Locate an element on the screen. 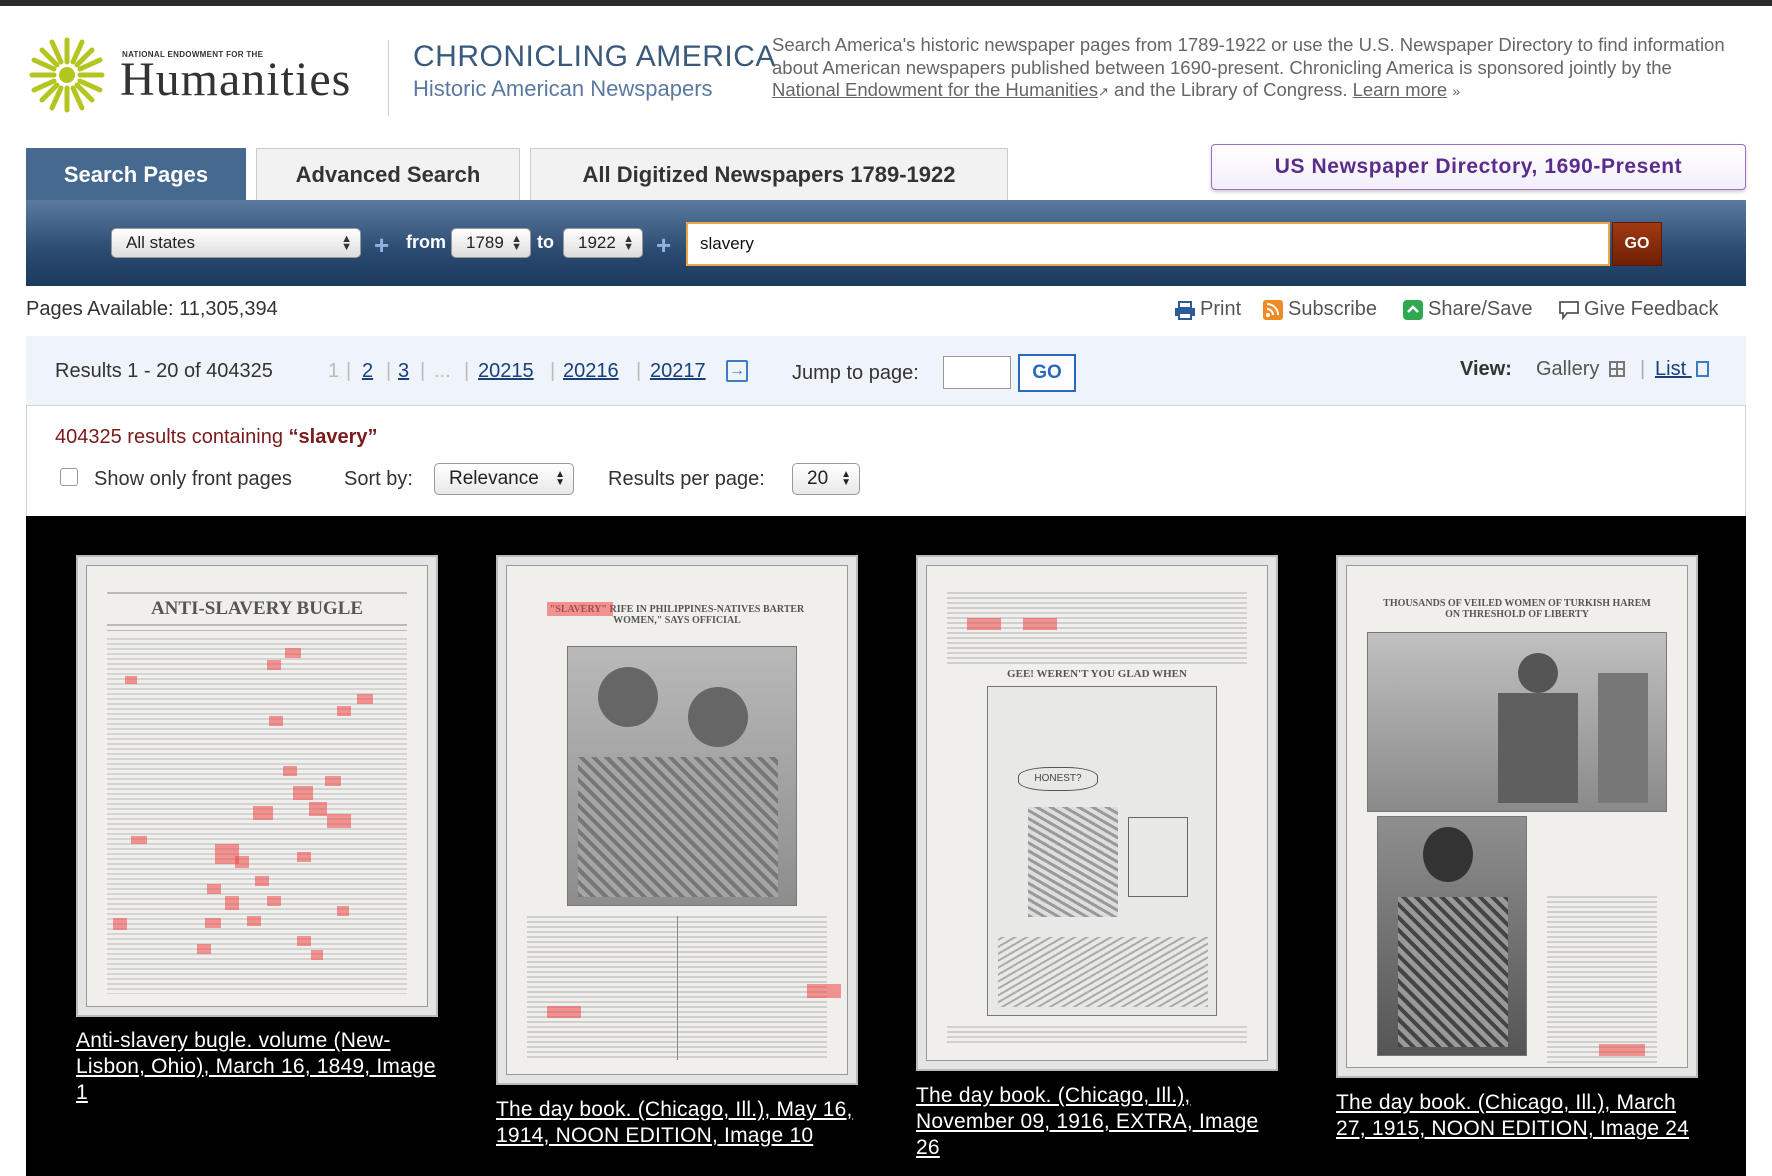  jump-go-button: GO is located at coordinates (1047, 373).